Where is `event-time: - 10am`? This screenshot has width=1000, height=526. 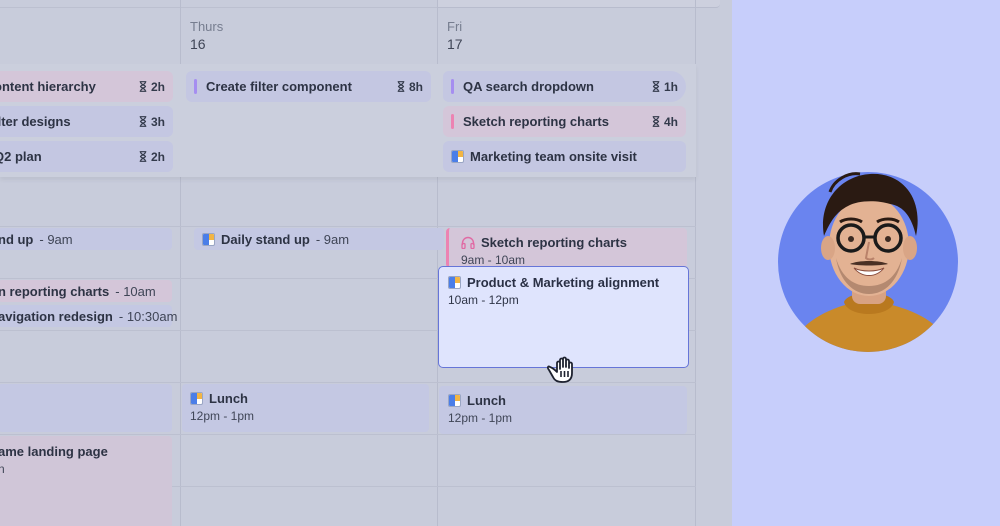
event-time: - 10am is located at coordinates (135, 291).